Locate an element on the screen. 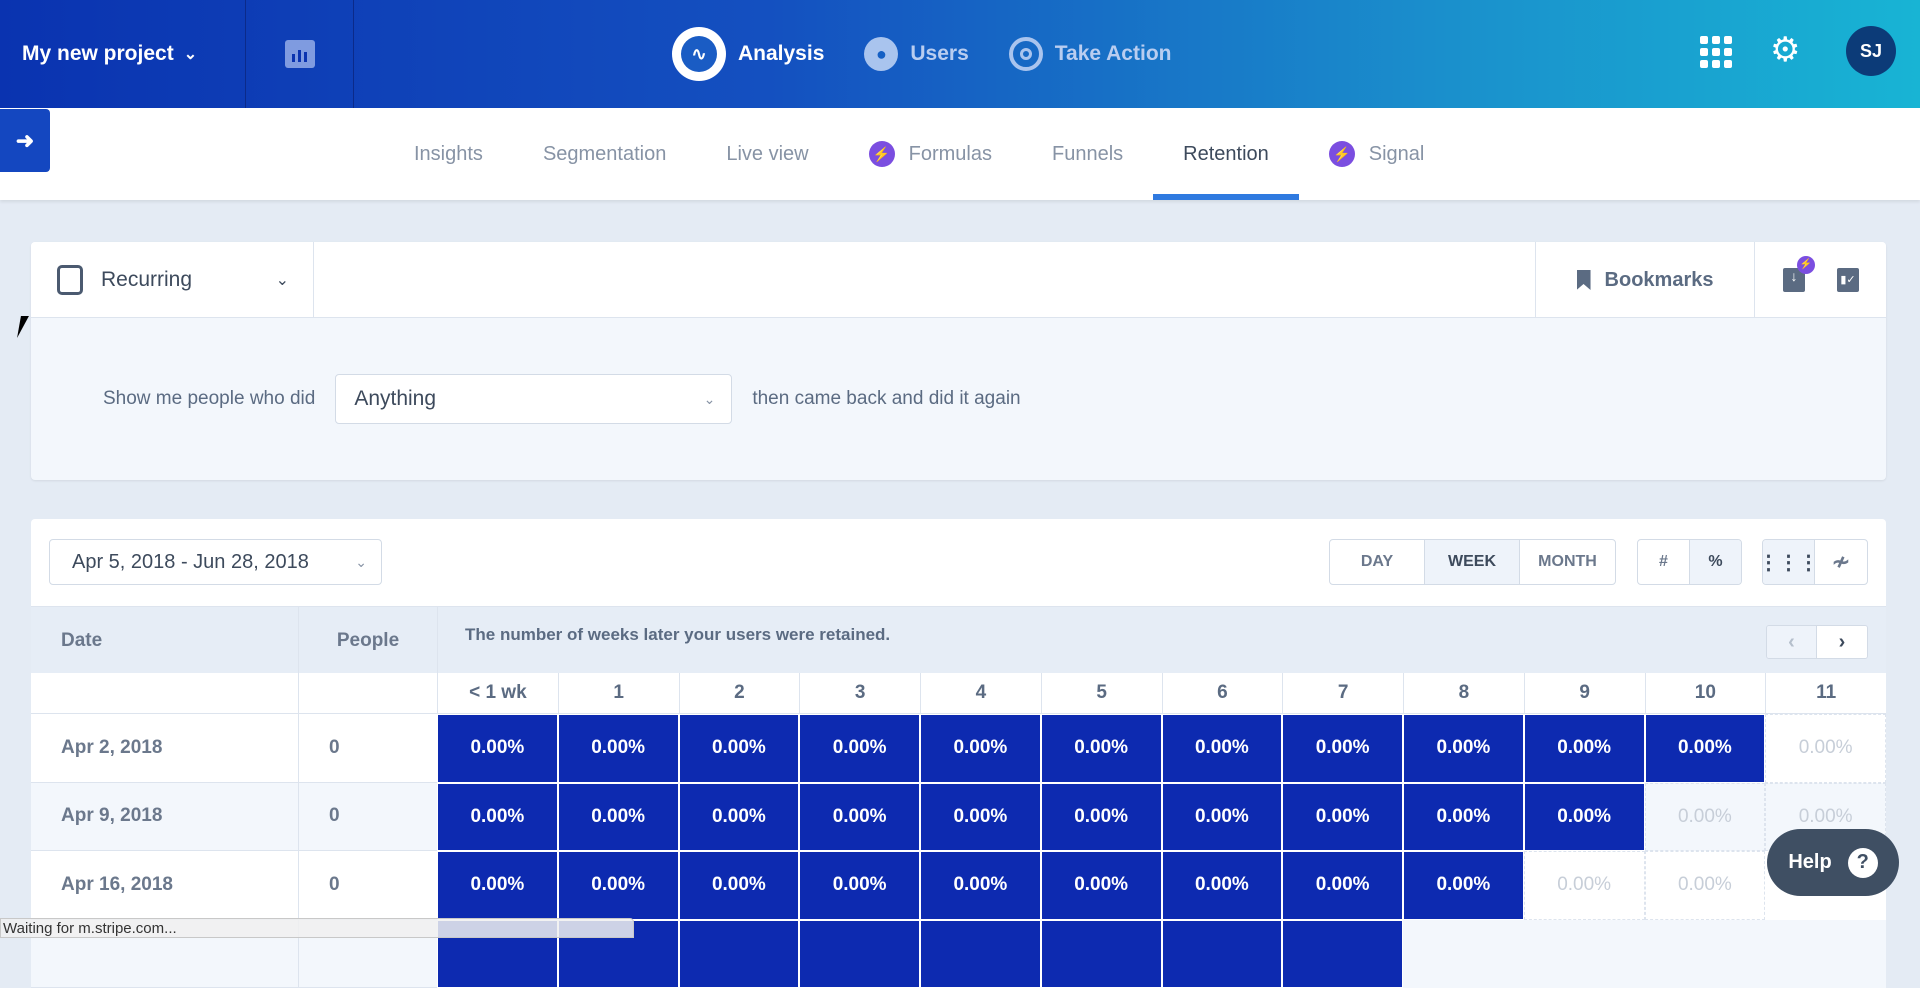  gear-icon: ⚙ is located at coordinates (1785, 50).